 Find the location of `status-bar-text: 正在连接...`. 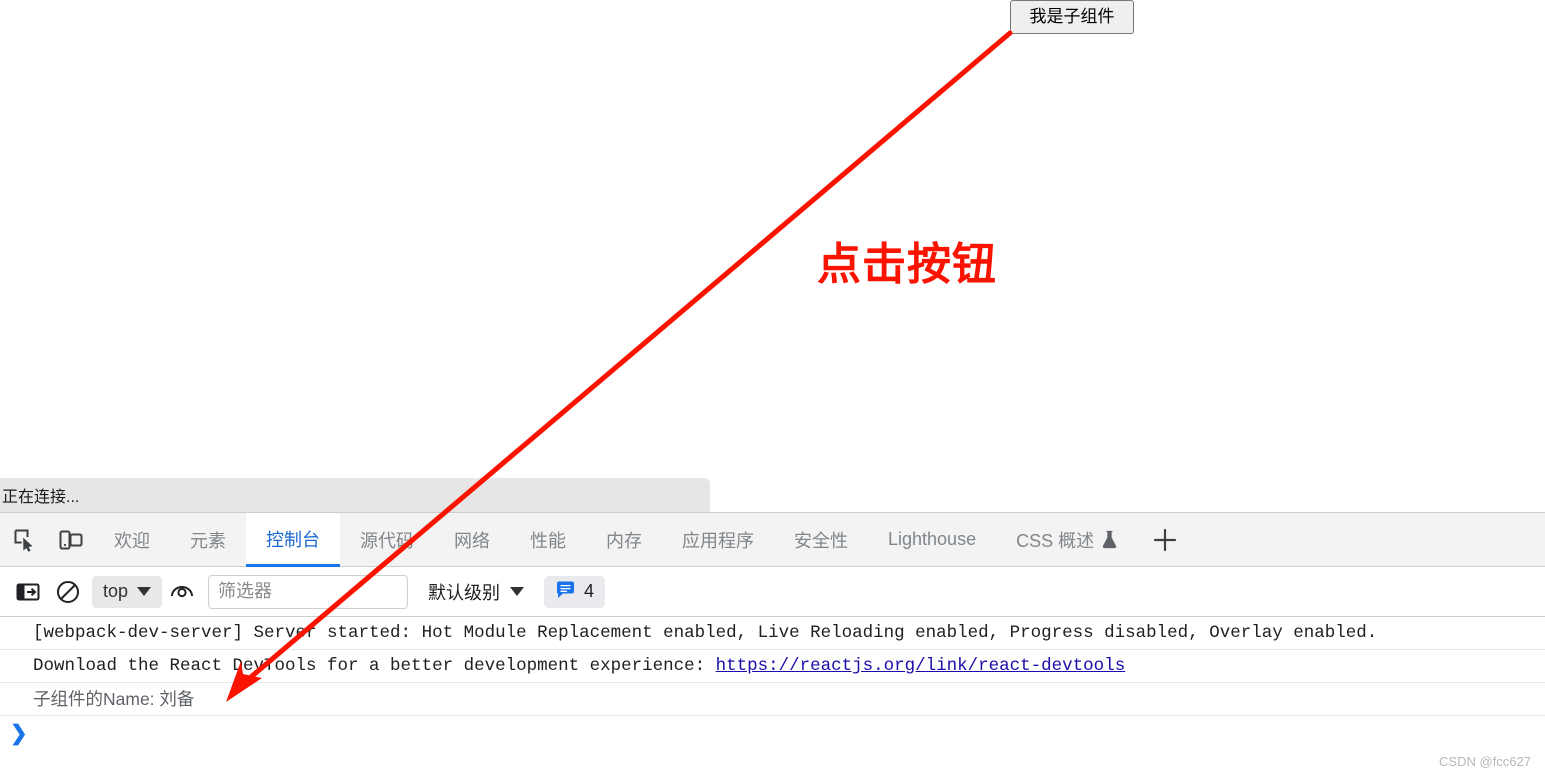

status-bar-text: 正在连接... is located at coordinates (41, 497).